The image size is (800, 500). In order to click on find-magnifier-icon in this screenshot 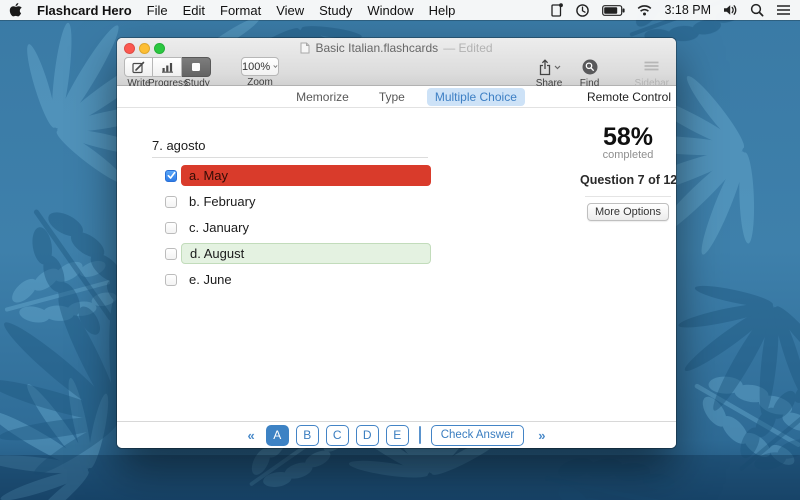, I will do `click(590, 67)`.